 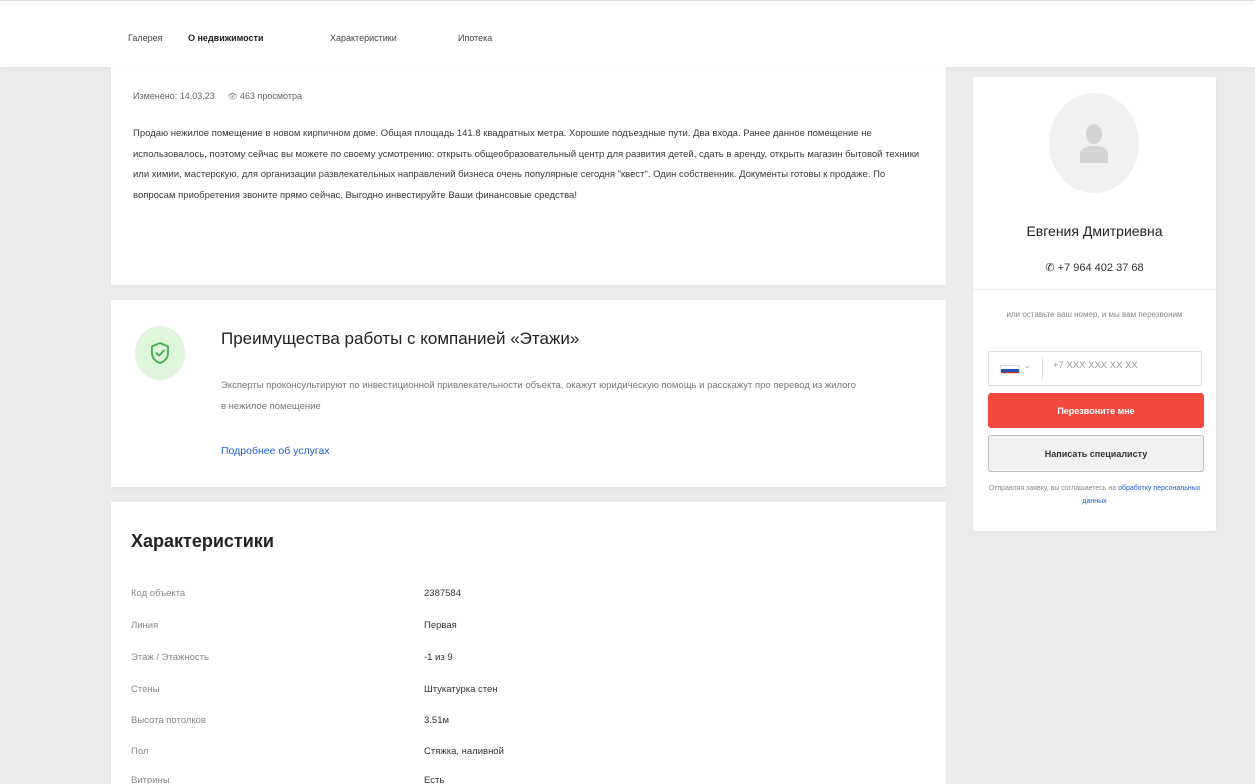 I want to click on characteristic-key: Линия, so click(x=145, y=625).